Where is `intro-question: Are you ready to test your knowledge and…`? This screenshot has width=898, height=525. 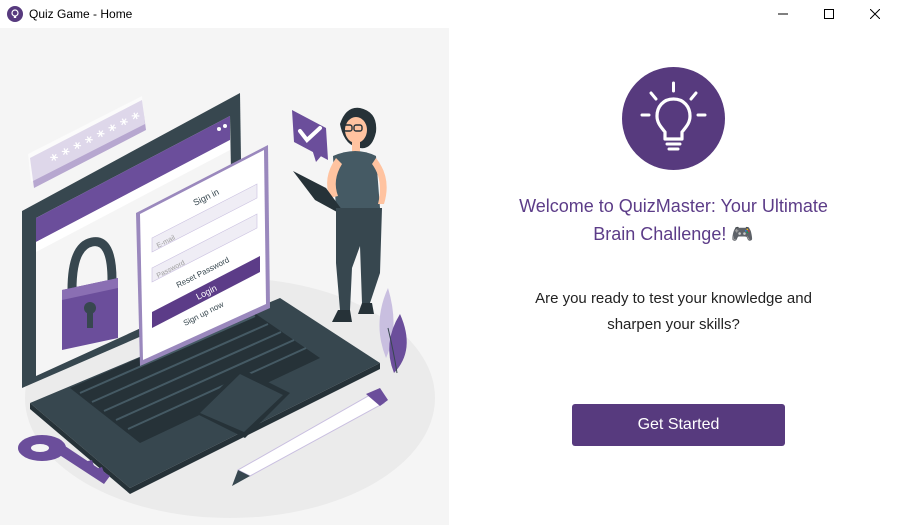 intro-question: Are you ready to test your knowledge and… is located at coordinates (673, 312).